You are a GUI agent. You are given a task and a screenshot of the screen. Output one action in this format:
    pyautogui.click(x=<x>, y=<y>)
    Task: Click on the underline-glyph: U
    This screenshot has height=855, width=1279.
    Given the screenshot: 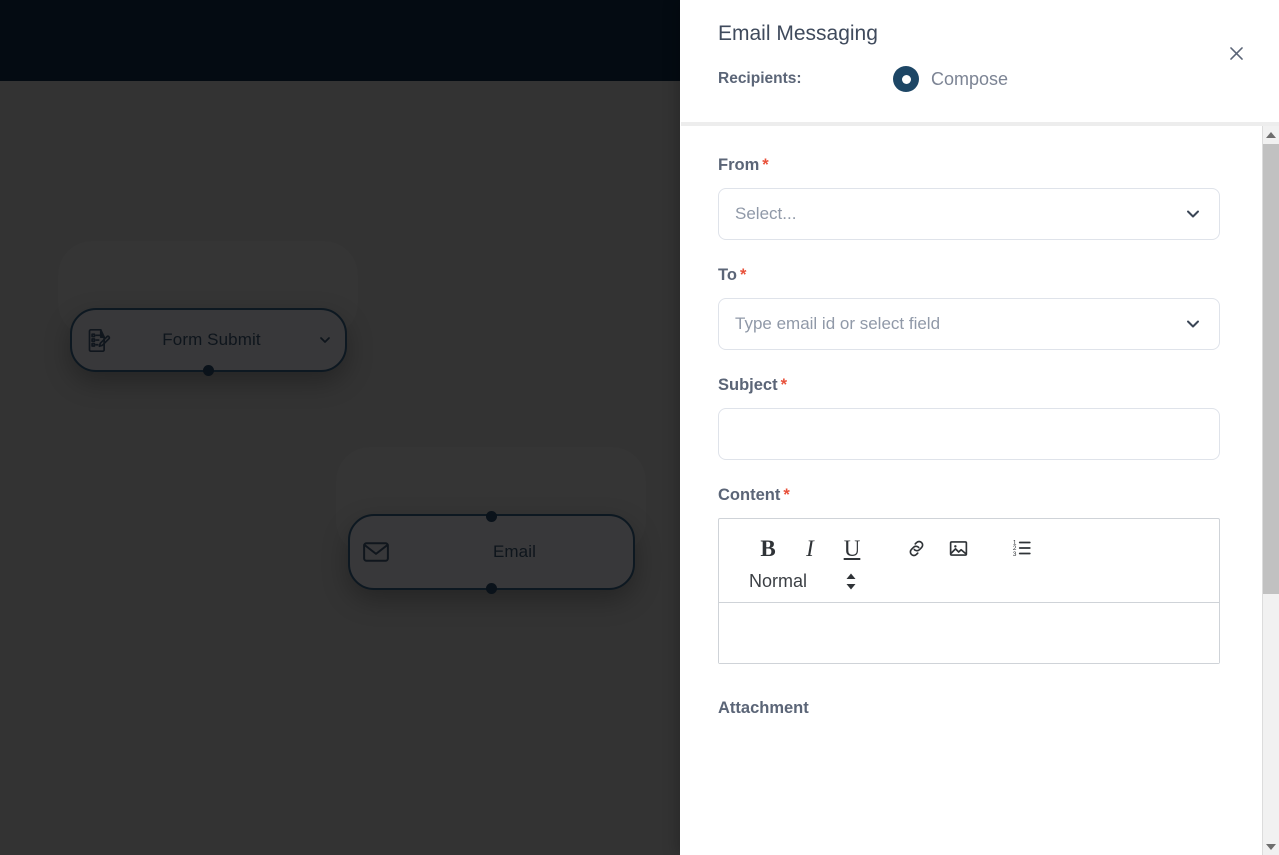 What is the action you would take?
    pyautogui.click(x=852, y=548)
    